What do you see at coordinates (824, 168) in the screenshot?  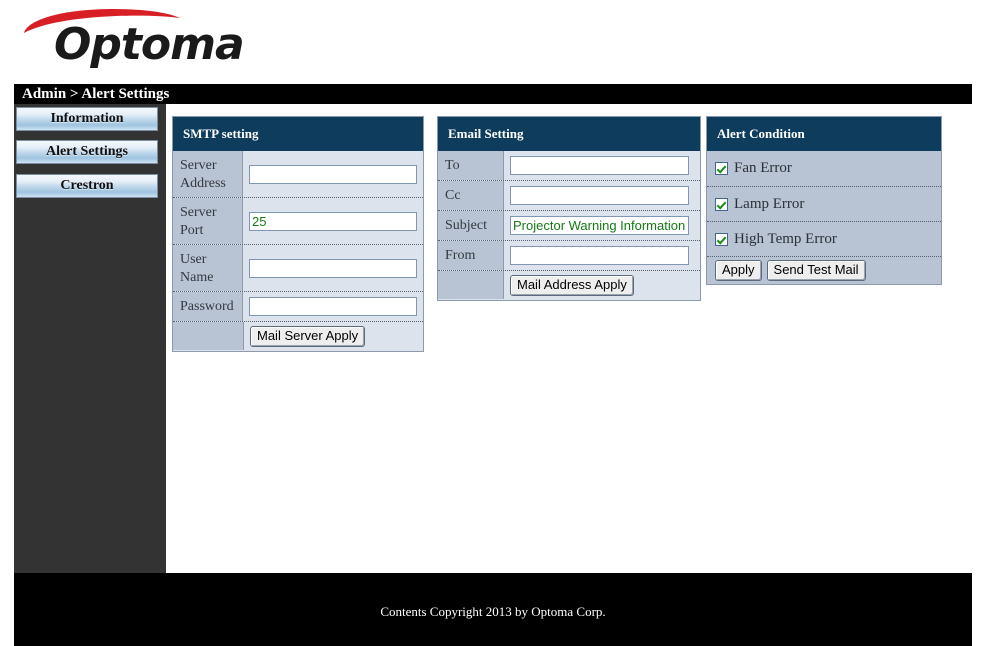 I see `alert-row-fan-error: Fan Error` at bounding box center [824, 168].